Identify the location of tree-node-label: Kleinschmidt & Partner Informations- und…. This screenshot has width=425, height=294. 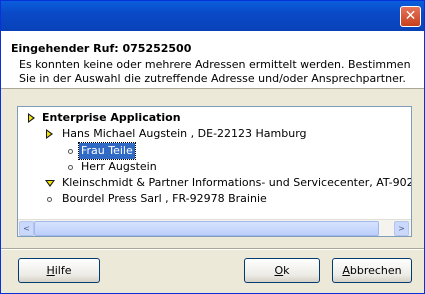
(236, 182).